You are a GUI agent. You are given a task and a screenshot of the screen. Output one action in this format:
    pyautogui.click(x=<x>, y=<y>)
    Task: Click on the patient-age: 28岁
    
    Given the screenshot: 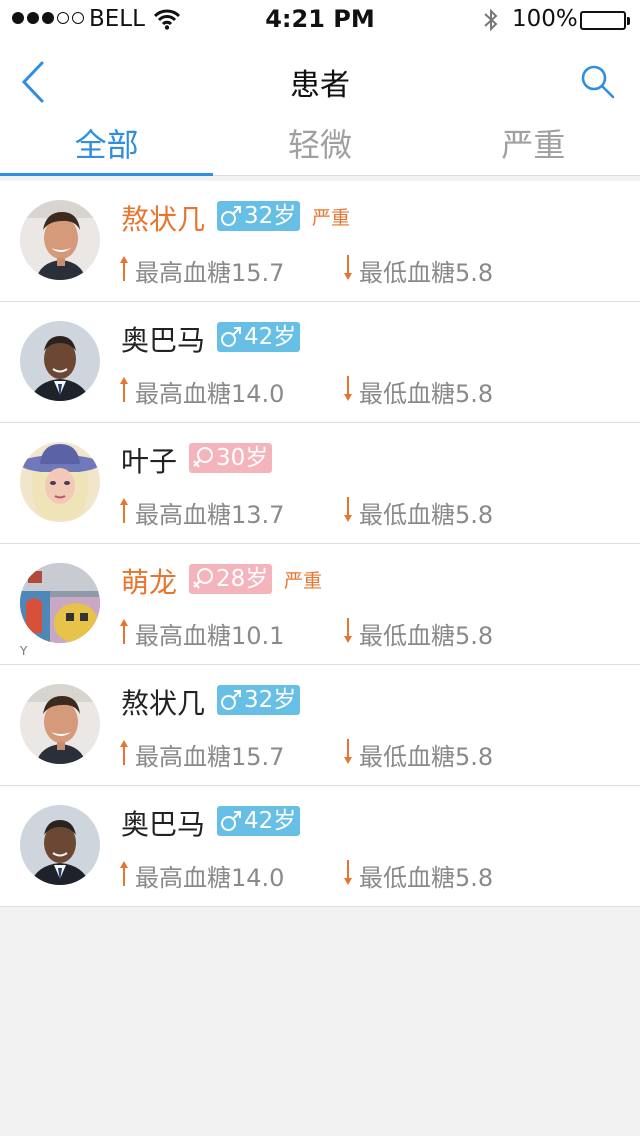 What is the action you would take?
    pyautogui.click(x=242, y=579)
    